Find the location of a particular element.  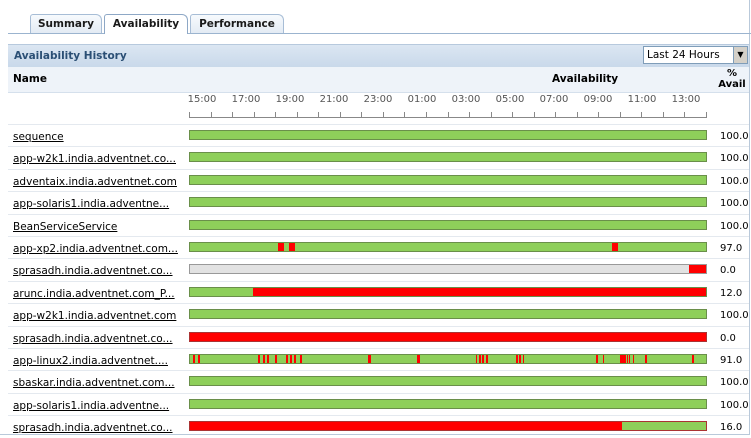

table-row: sbaskar.india.adventnet.com... 100.0 is located at coordinates (378, 381).